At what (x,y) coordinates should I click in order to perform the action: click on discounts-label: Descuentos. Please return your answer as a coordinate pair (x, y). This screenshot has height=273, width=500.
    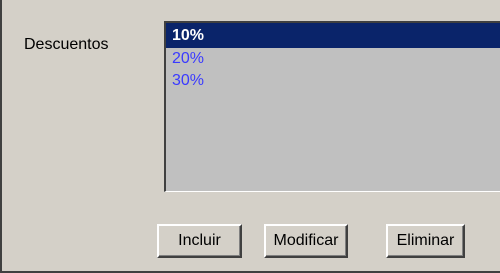
    Looking at the image, I should click on (66, 44).